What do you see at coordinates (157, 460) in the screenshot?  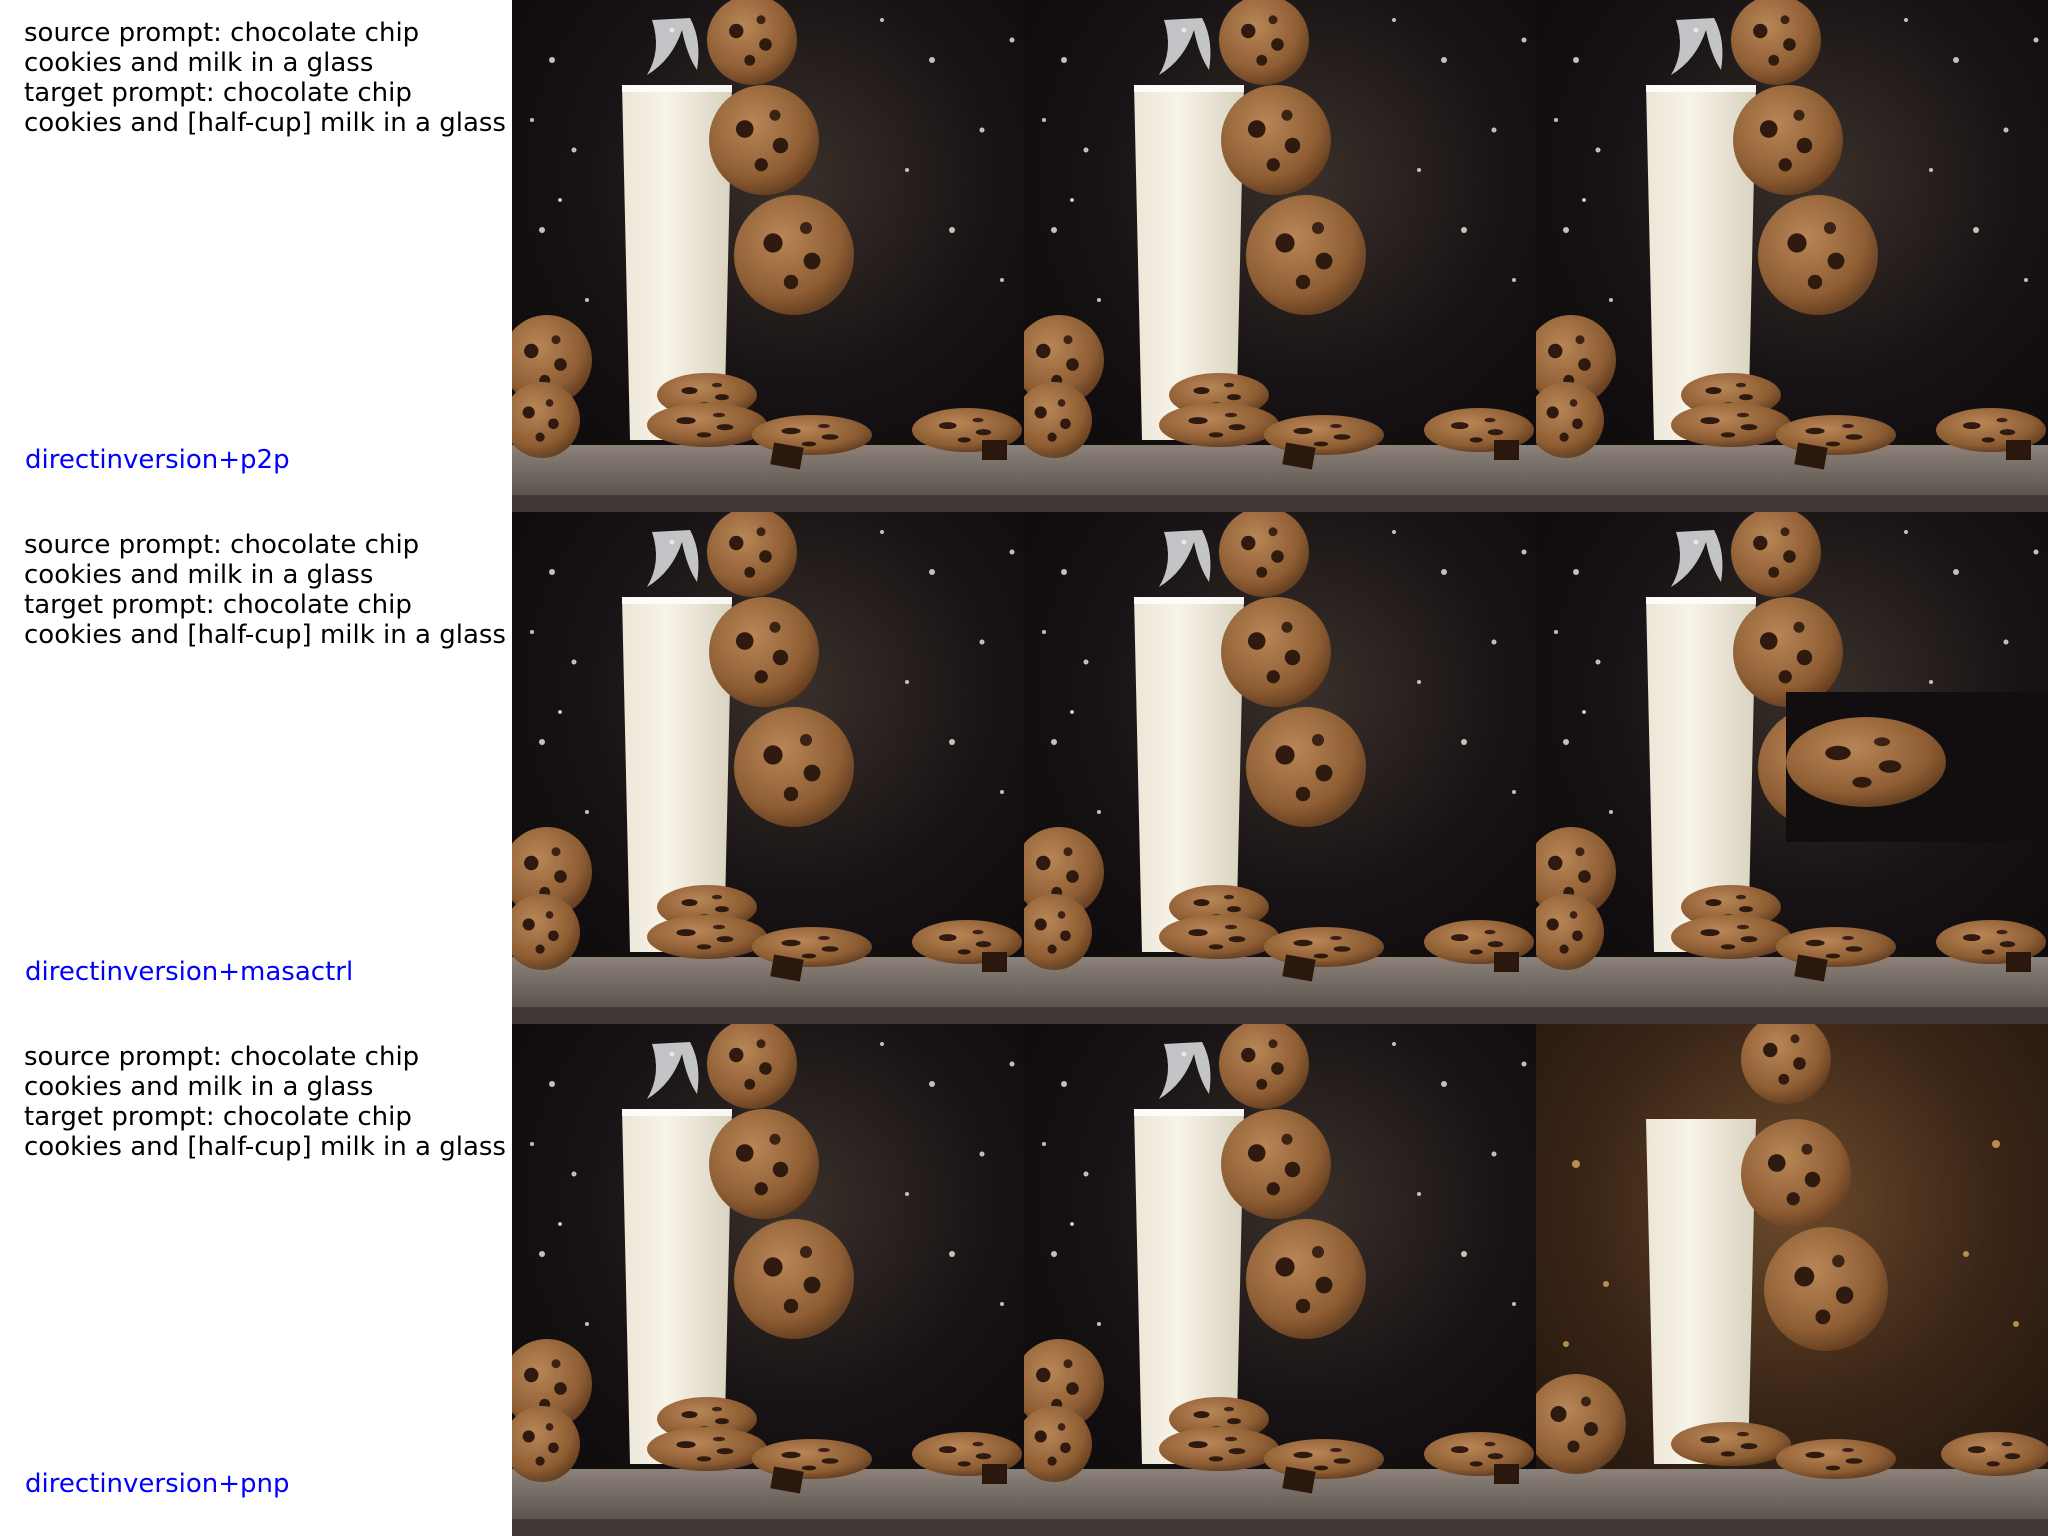 I see `method-label: directinversion+p2p` at bounding box center [157, 460].